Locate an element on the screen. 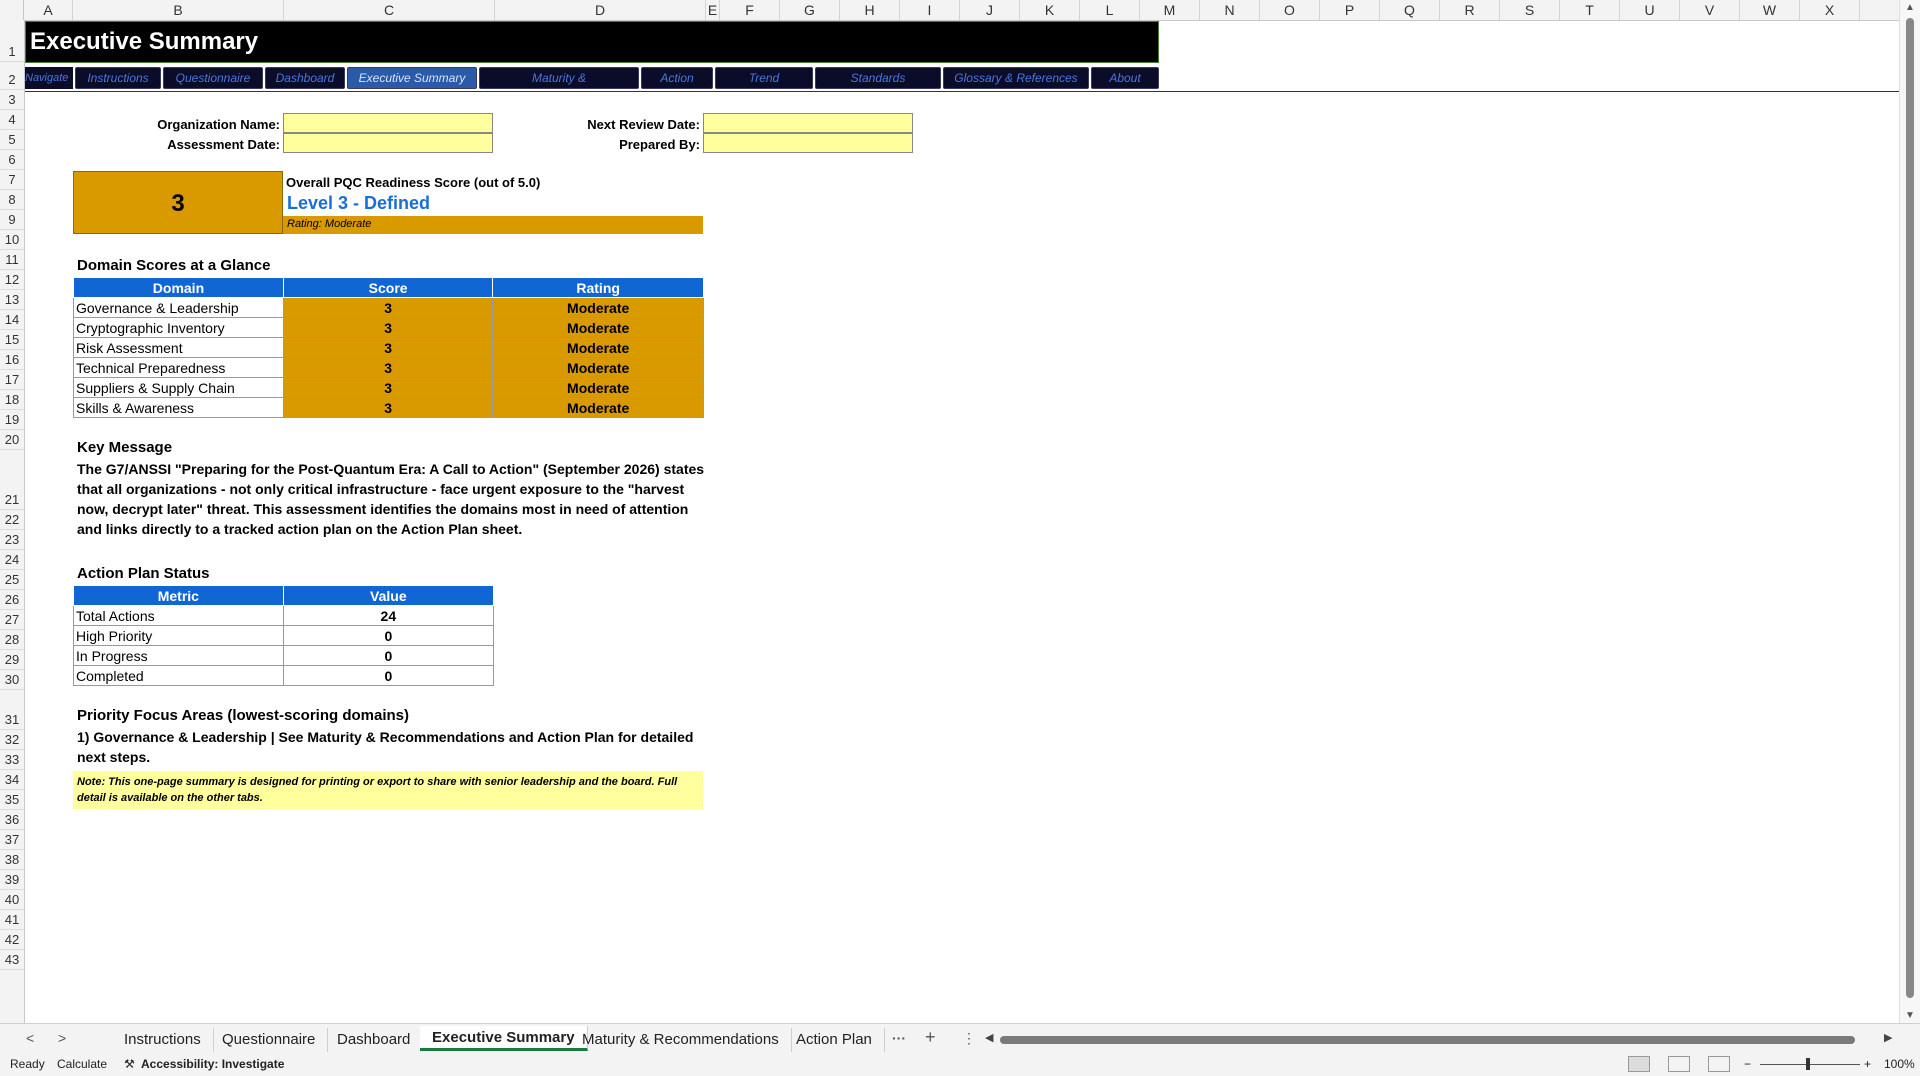  sheet-tab-executive-summary: Executive Summary is located at coordinates (504, 1038).